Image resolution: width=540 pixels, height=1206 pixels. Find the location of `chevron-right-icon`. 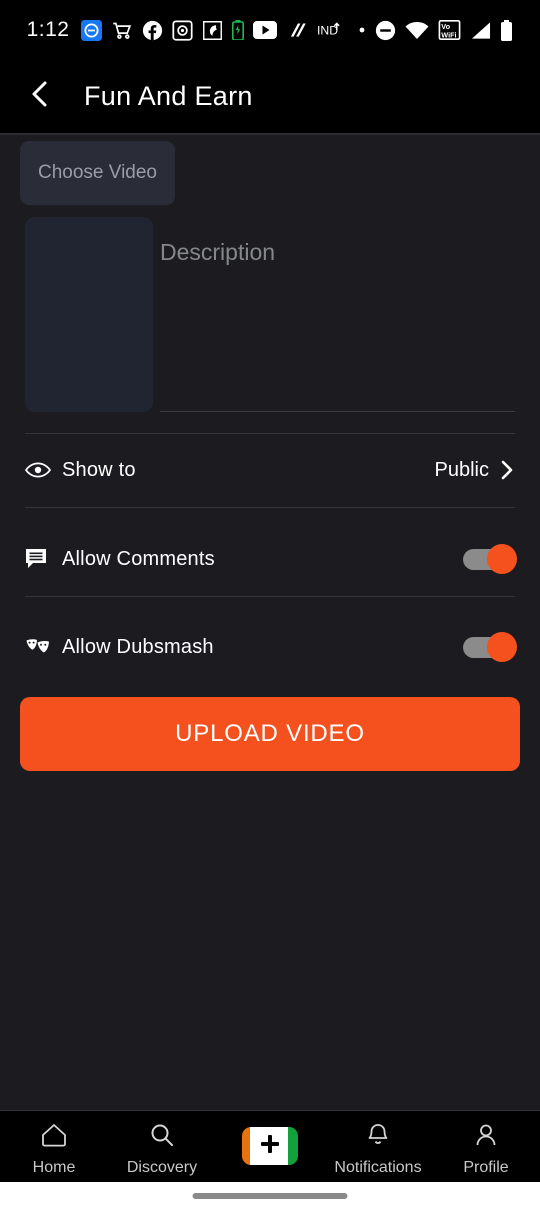

chevron-right-icon is located at coordinates (507, 470).